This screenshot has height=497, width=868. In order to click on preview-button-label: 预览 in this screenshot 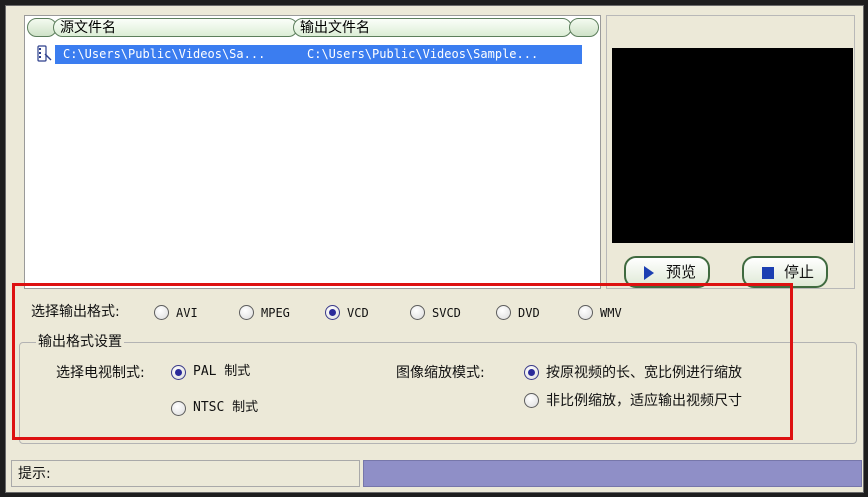, I will do `click(681, 272)`.